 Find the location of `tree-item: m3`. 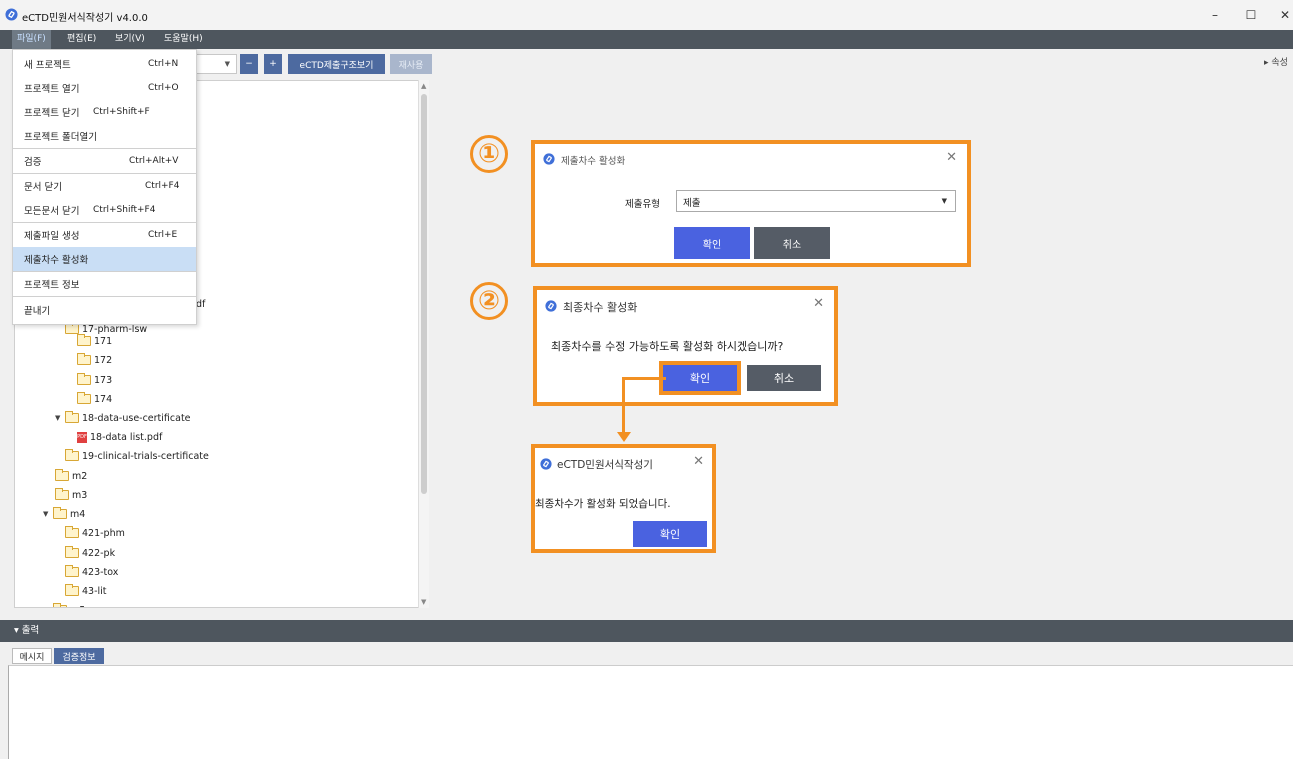

tree-item: m3 is located at coordinates (71, 495).